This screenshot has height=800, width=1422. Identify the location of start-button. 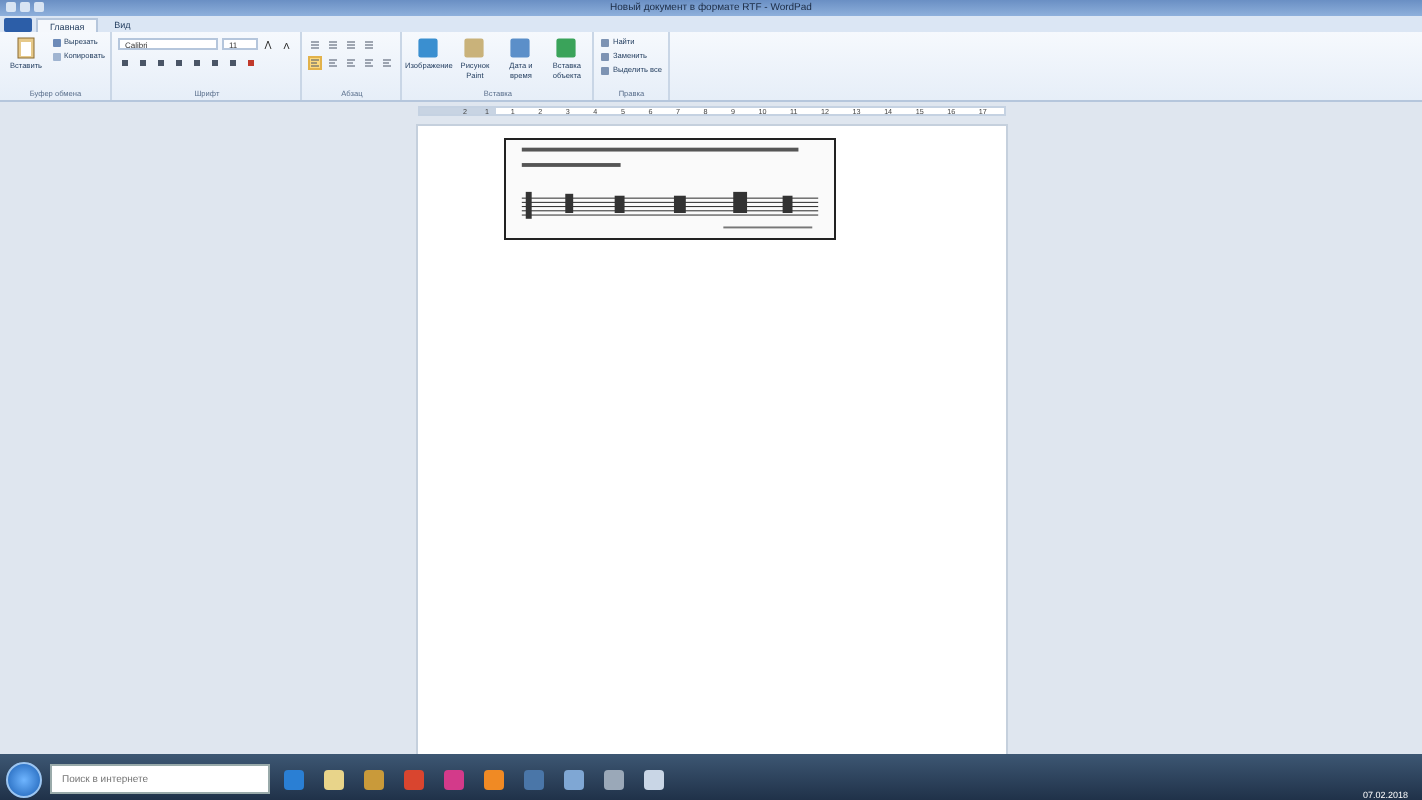
(24, 779).